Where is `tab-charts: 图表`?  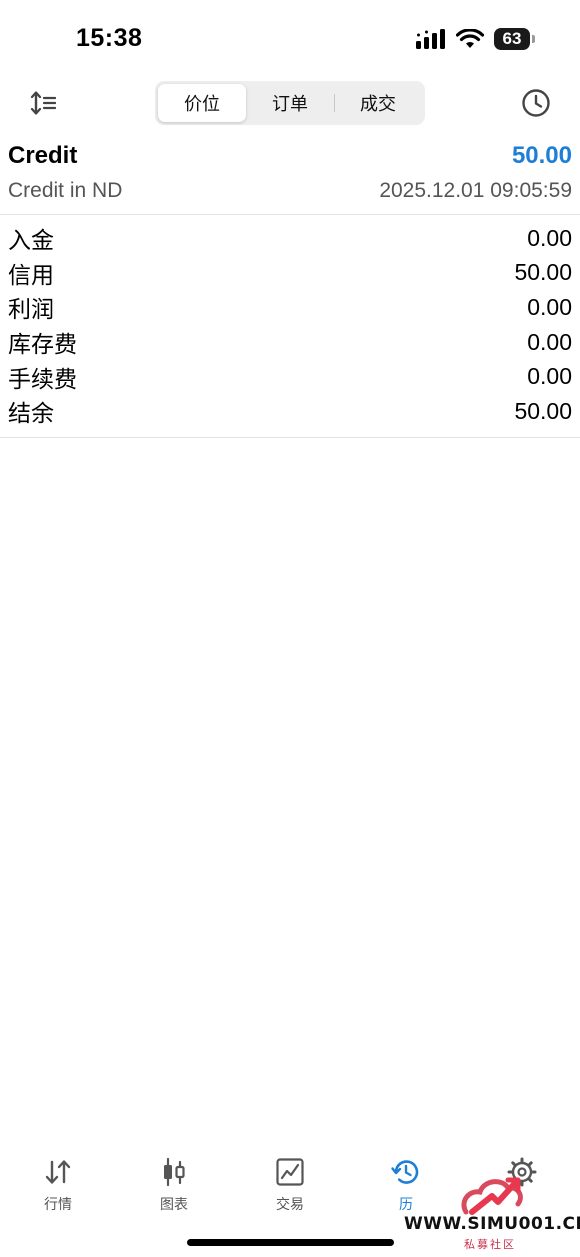
tab-charts: 图表 is located at coordinates (174, 1183).